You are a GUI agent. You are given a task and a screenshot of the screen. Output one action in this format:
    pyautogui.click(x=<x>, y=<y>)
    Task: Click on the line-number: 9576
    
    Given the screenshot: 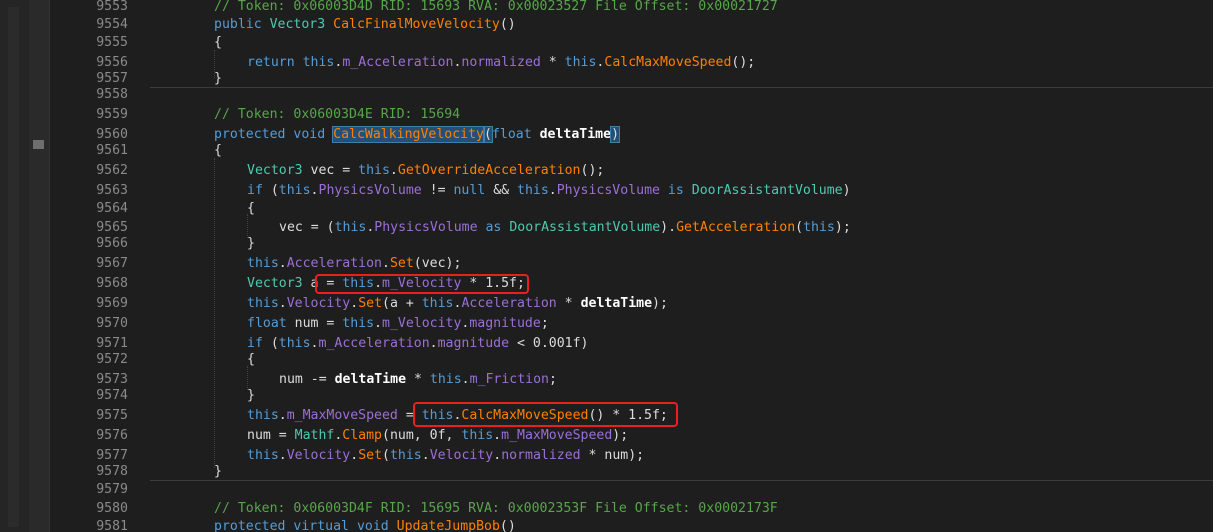 What is the action you would take?
    pyautogui.click(x=112, y=435)
    